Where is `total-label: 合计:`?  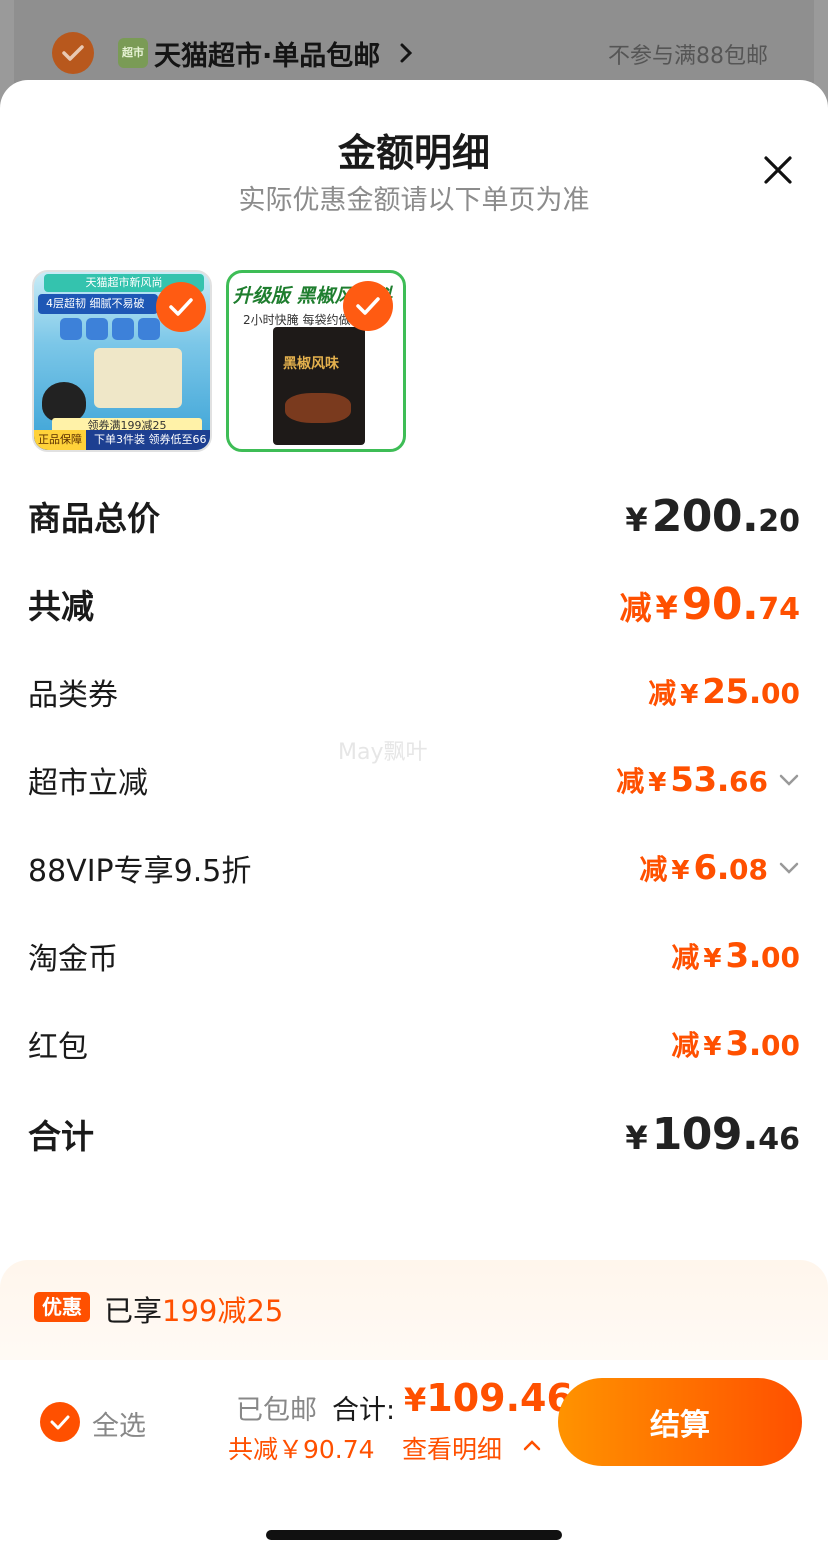
total-label: 合计: is located at coordinates (364, 1410).